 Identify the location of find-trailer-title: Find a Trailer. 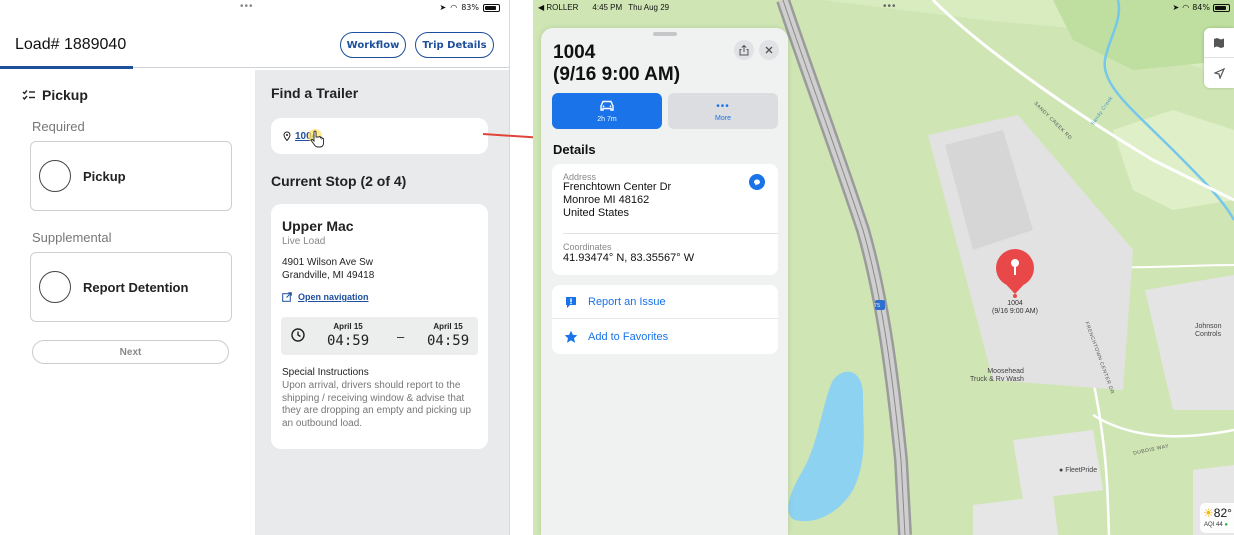
(315, 93).